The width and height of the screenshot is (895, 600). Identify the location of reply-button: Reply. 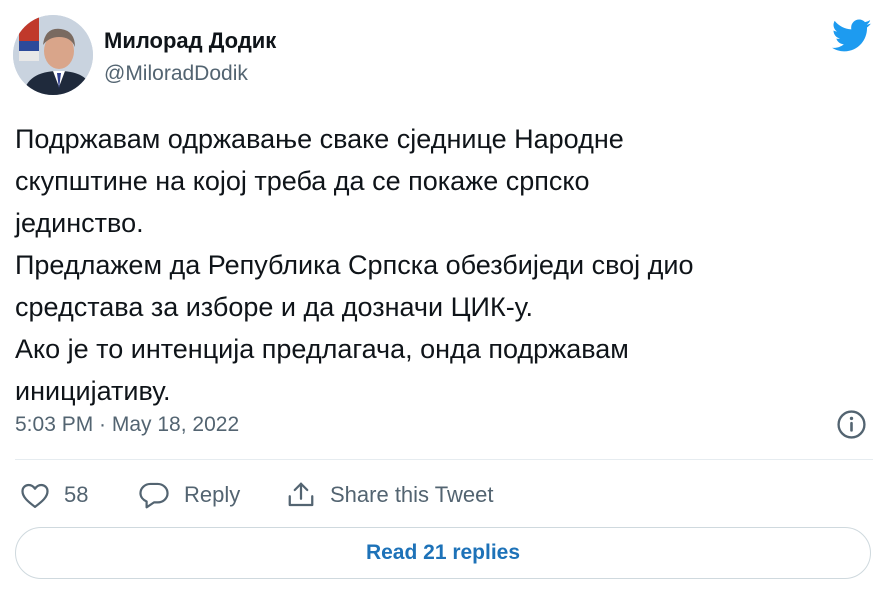
(189, 495).